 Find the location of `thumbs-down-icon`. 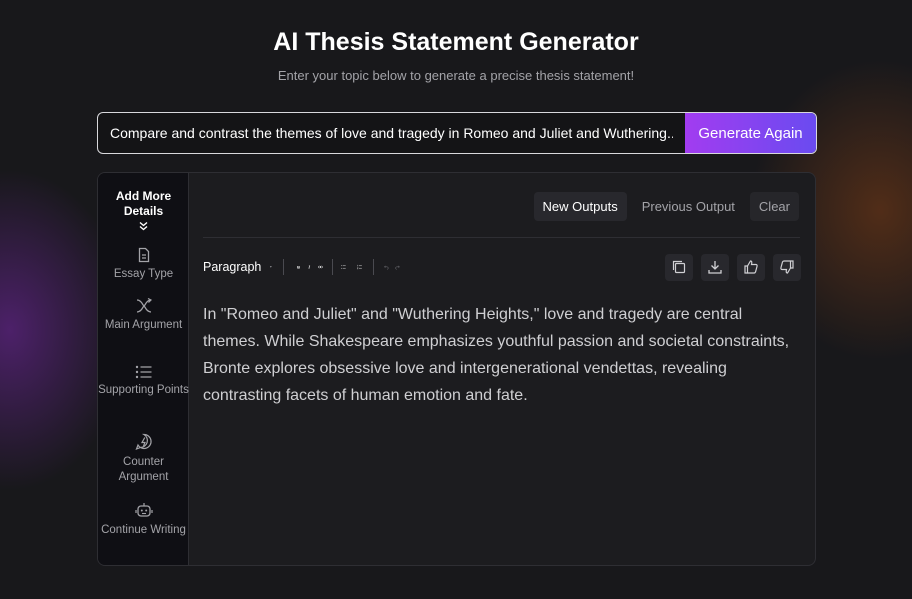

thumbs-down-icon is located at coordinates (787, 267).